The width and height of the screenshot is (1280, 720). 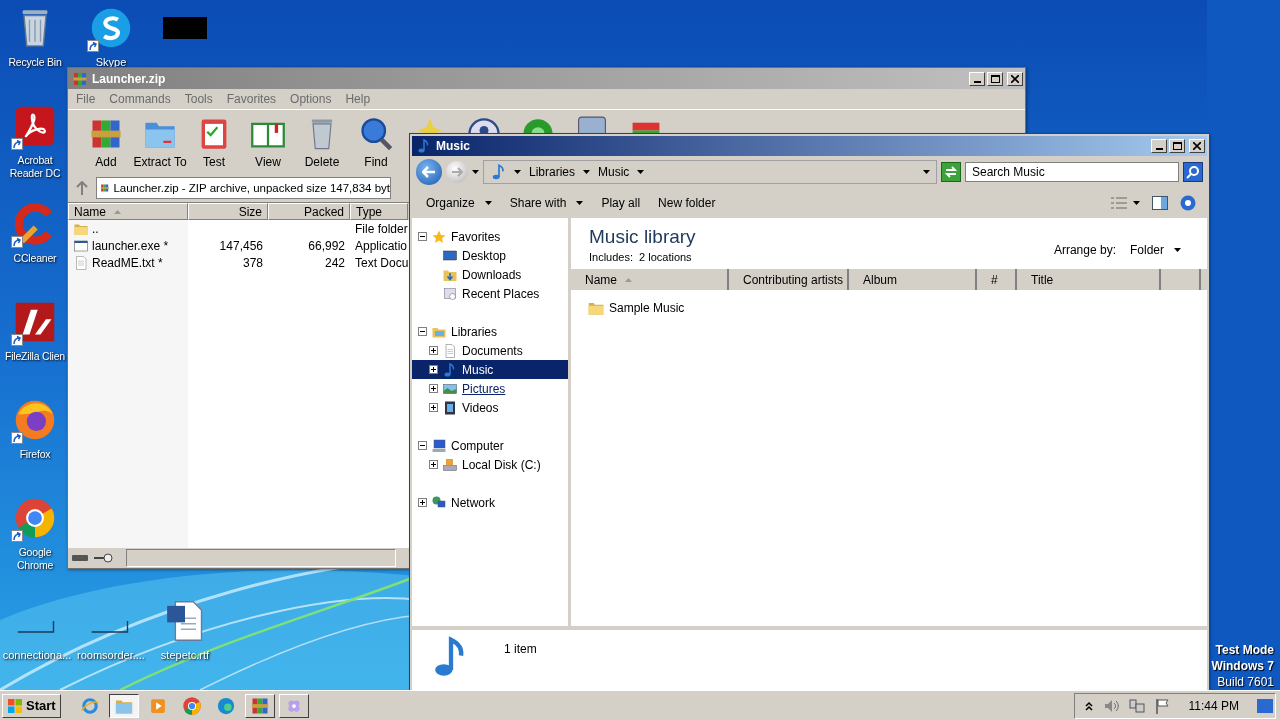 What do you see at coordinates (381, 245) in the screenshot?
I see `table-cell: Applicatio` at bounding box center [381, 245].